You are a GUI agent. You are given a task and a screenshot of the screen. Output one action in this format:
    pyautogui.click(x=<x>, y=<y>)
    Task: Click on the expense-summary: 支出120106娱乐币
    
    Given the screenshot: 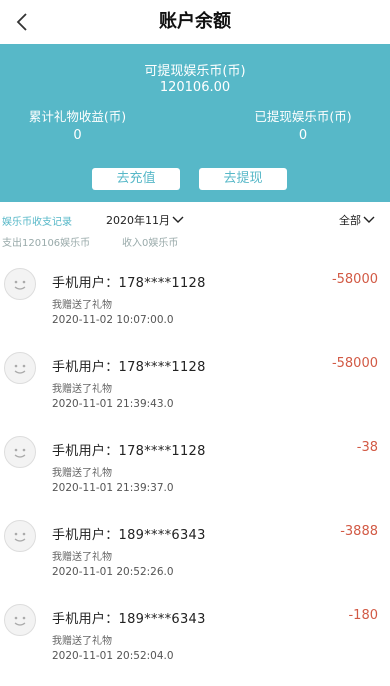 What is the action you would take?
    pyautogui.click(x=46, y=243)
    